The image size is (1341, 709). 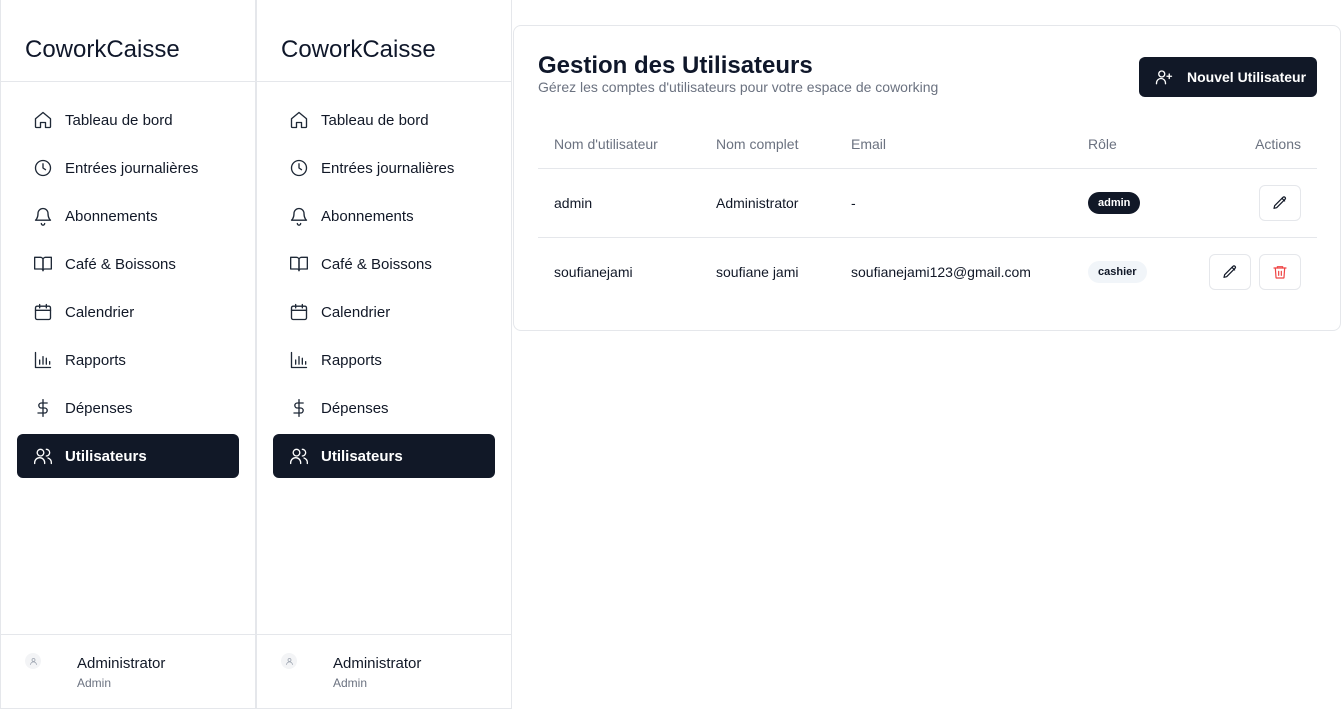 What do you see at coordinates (757, 144) in the screenshot?
I see `header-fullname: Nom complet` at bounding box center [757, 144].